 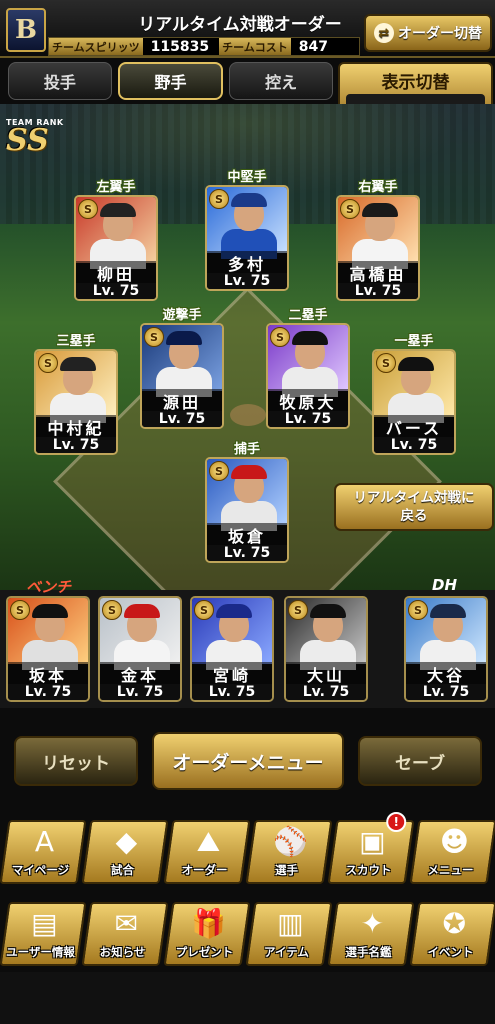 I want to click on menu-label: アイテム, so click(x=286, y=952).